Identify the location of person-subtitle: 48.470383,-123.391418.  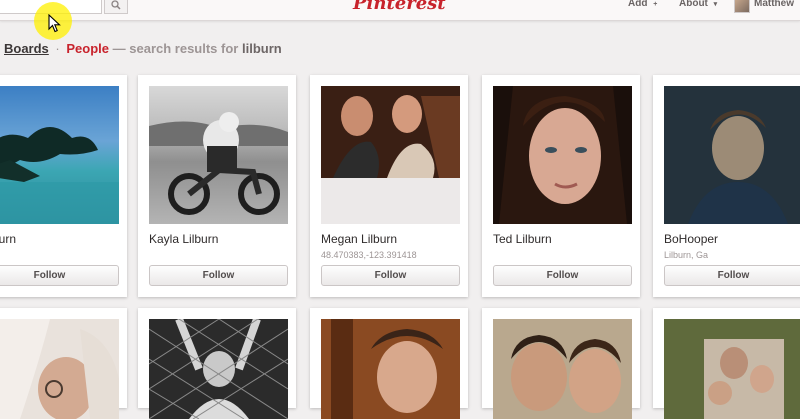
(369, 255).